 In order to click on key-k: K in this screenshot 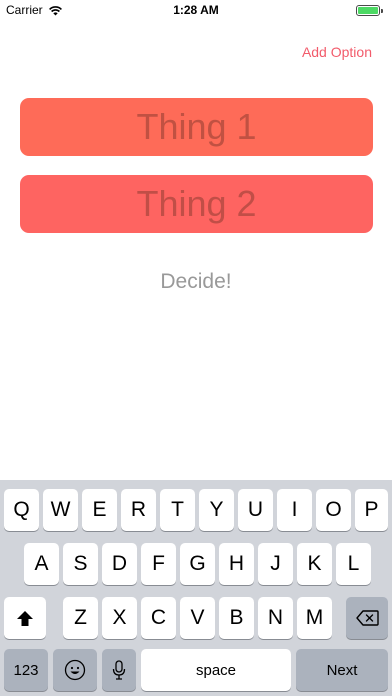, I will do `click(314, 564)`.